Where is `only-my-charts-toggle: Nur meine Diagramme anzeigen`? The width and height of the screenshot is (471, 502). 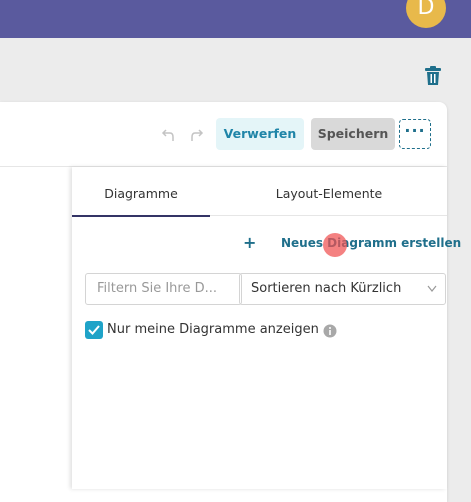 only-my-charts-toggle: Nur meine Diagramme anzeigen is located at coordinates (235, 331).